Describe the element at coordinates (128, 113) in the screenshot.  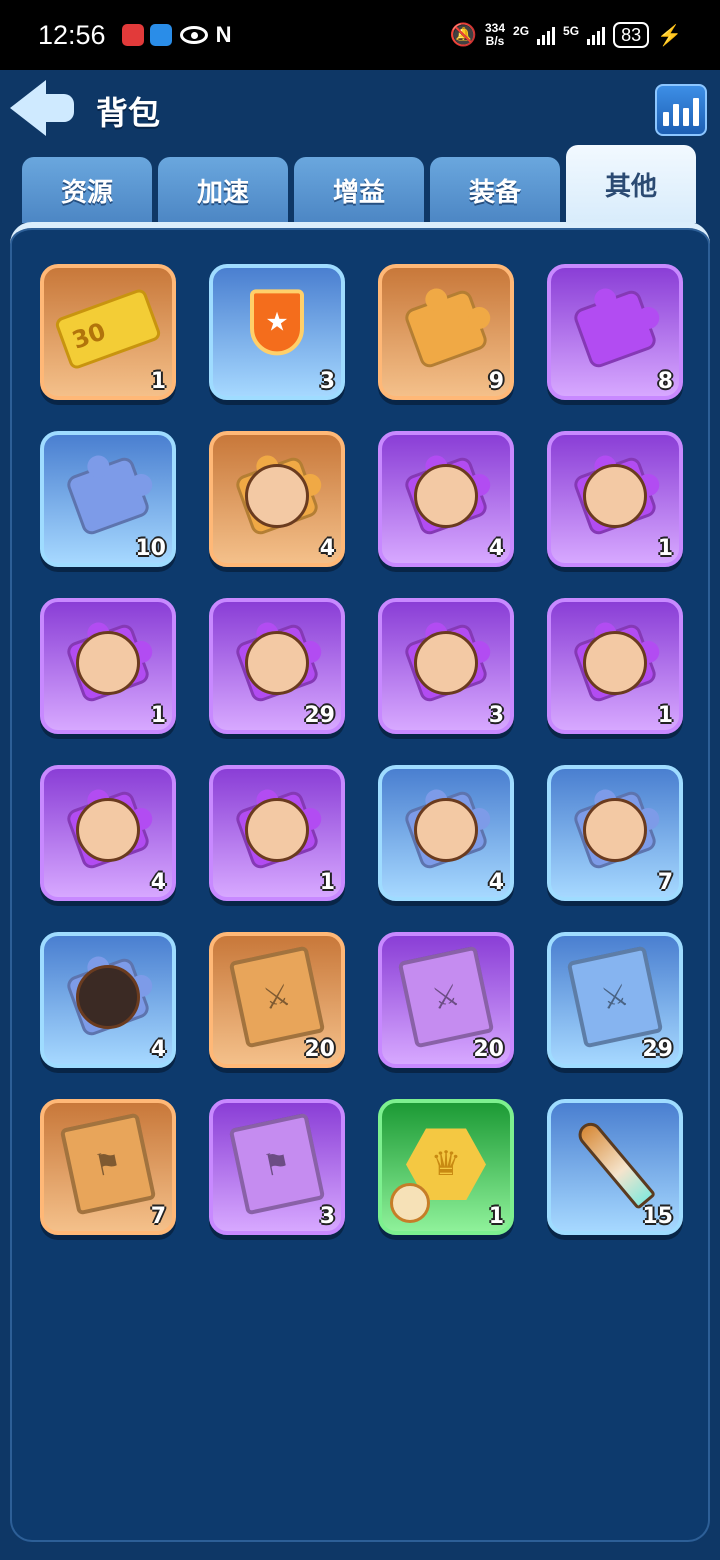
I see `page-title: 背包` at that location.